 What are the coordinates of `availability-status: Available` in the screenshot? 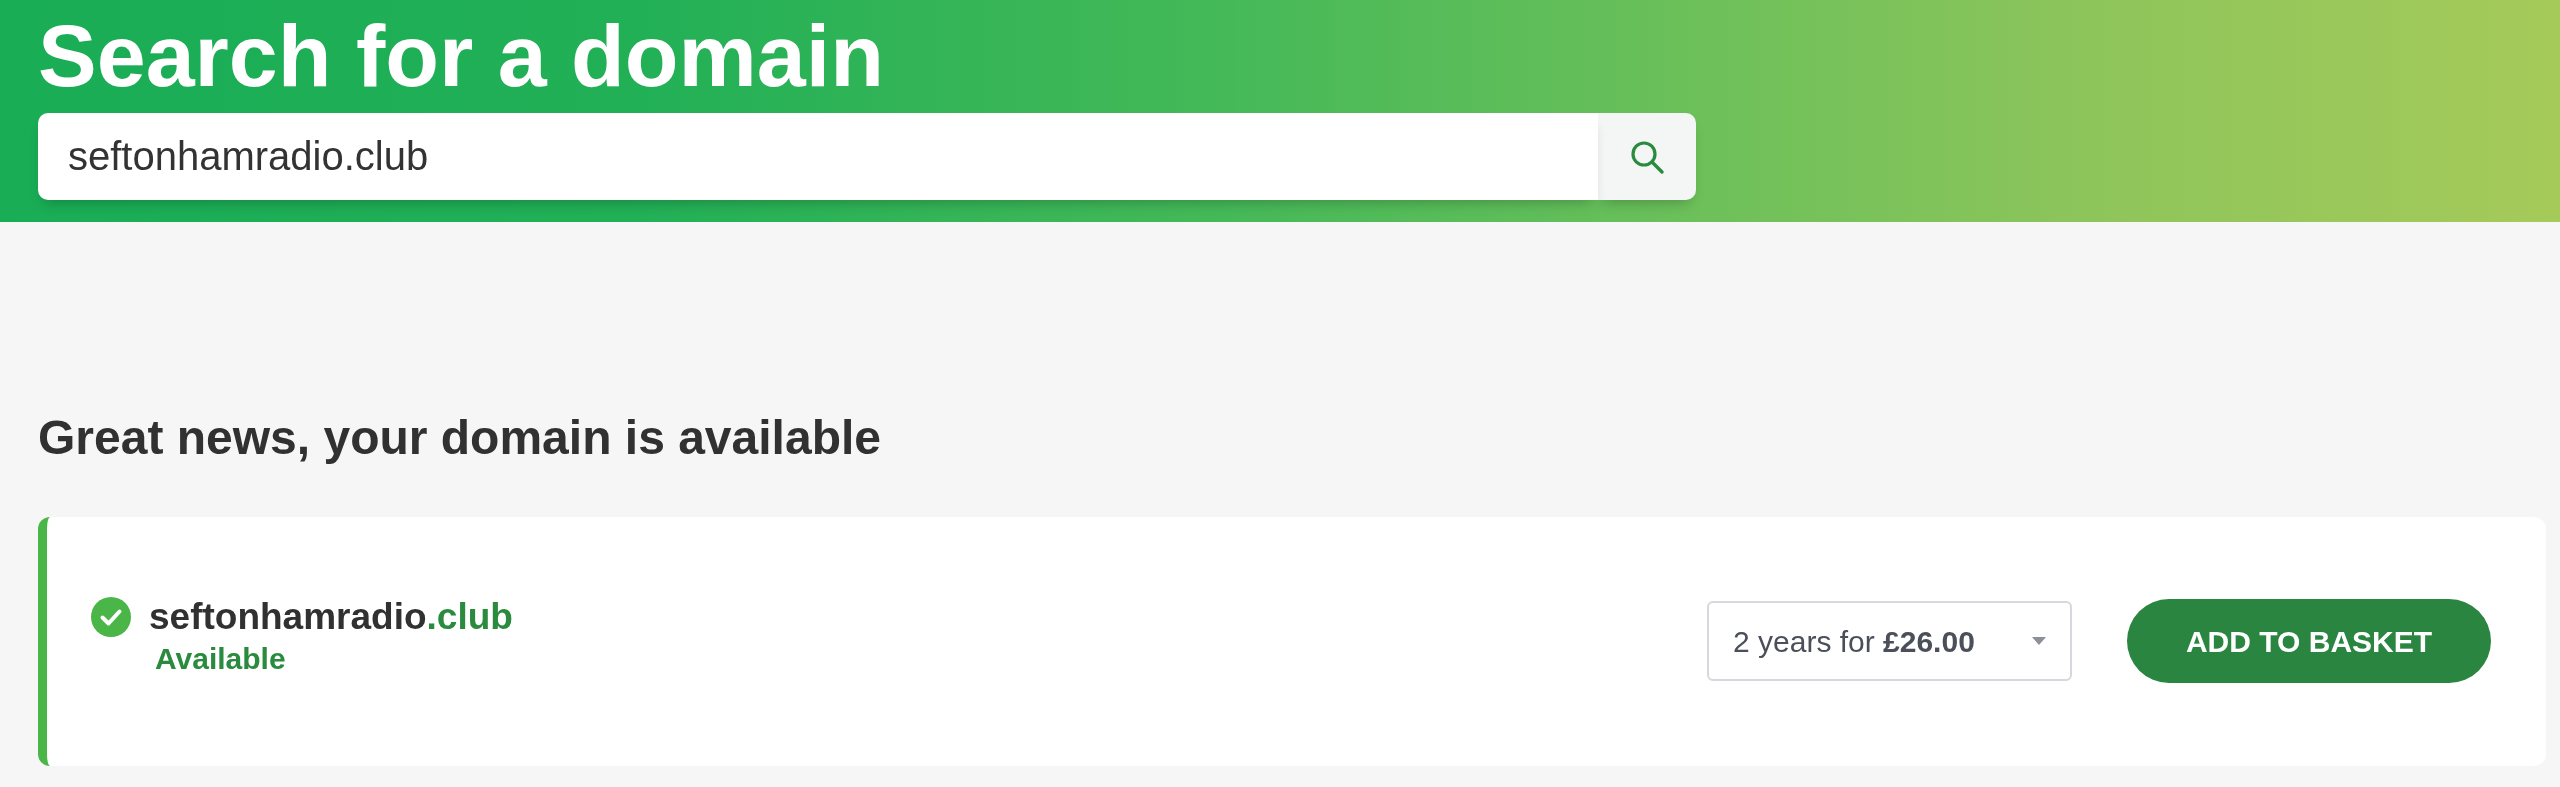 It's located at (221, 659).